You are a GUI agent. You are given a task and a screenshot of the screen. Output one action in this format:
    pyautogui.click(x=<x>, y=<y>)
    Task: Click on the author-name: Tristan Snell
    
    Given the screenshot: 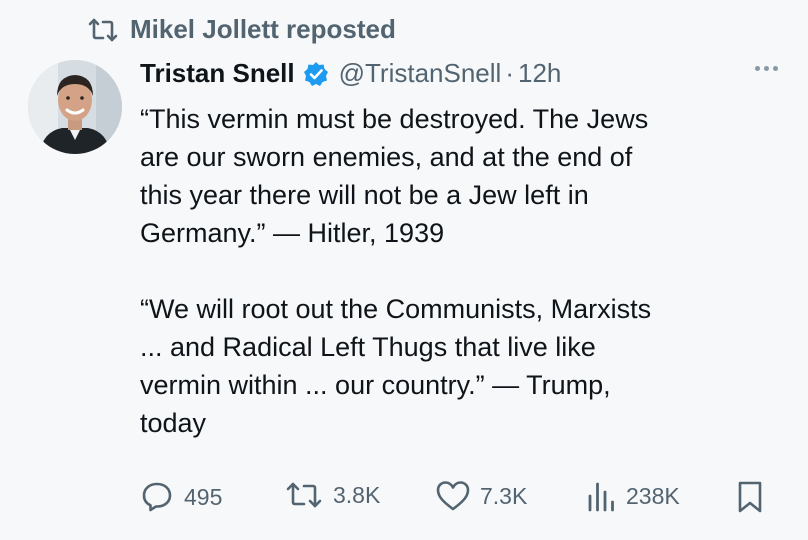 What is the action you would take?
    pyautogui.click(x=217, y=73)
    